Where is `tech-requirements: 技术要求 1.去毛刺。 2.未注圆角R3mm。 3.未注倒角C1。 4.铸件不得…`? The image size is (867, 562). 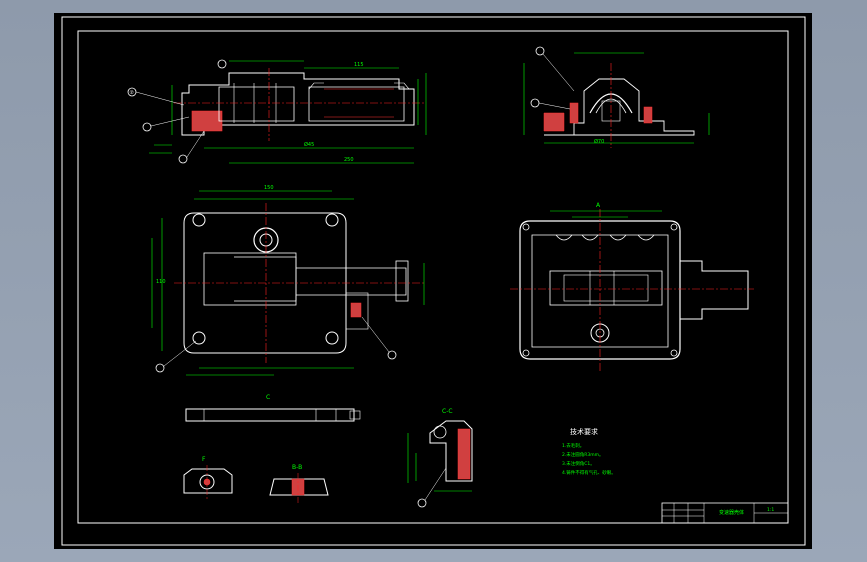
tech-requirements: 技术要求 1.去毛刺。 2.未注圆角R3mm。 3.未注倒角C1。 4.铸件不得… is located at coordinates (589, 451).